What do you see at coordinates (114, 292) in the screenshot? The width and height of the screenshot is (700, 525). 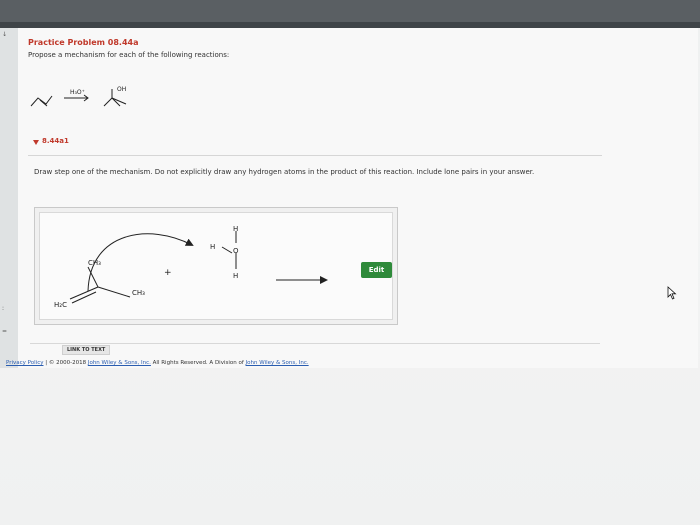 I see `alkene-bond` at bounding box center [114, 292].